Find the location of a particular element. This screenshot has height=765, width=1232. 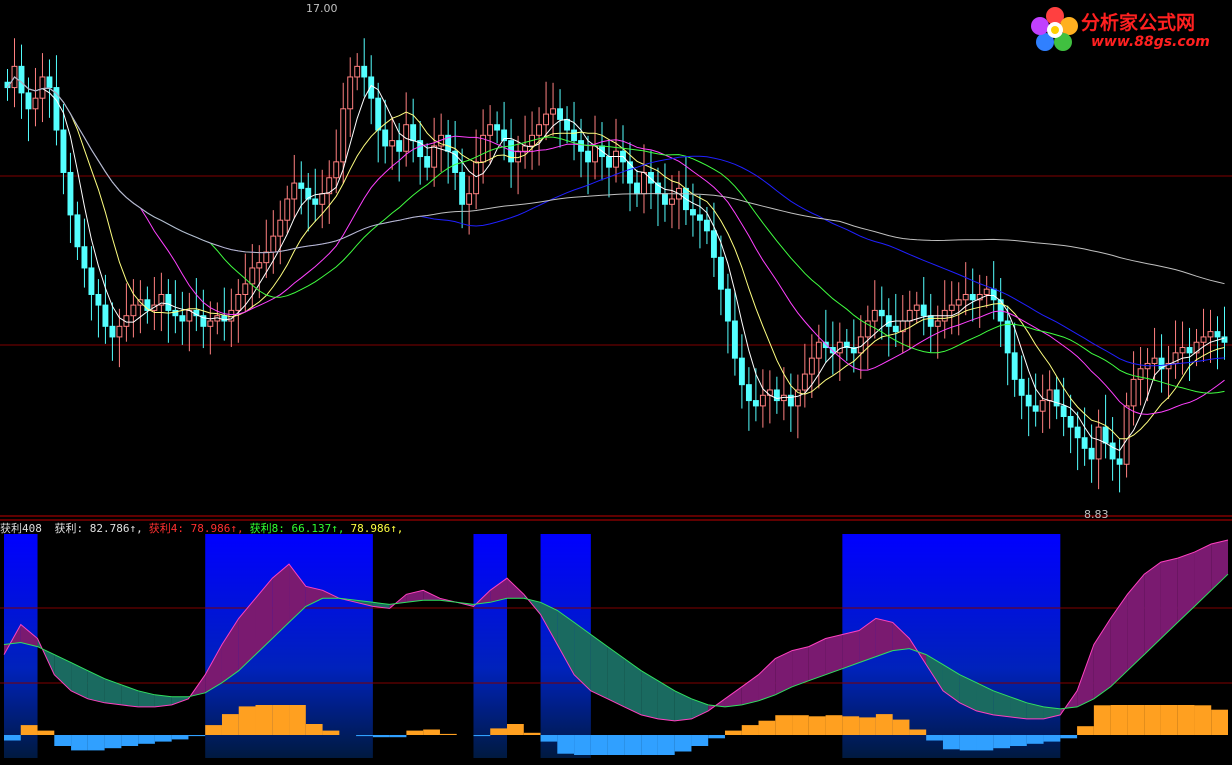

indicator-name: 获利408 is located at coordinates (21, 528).